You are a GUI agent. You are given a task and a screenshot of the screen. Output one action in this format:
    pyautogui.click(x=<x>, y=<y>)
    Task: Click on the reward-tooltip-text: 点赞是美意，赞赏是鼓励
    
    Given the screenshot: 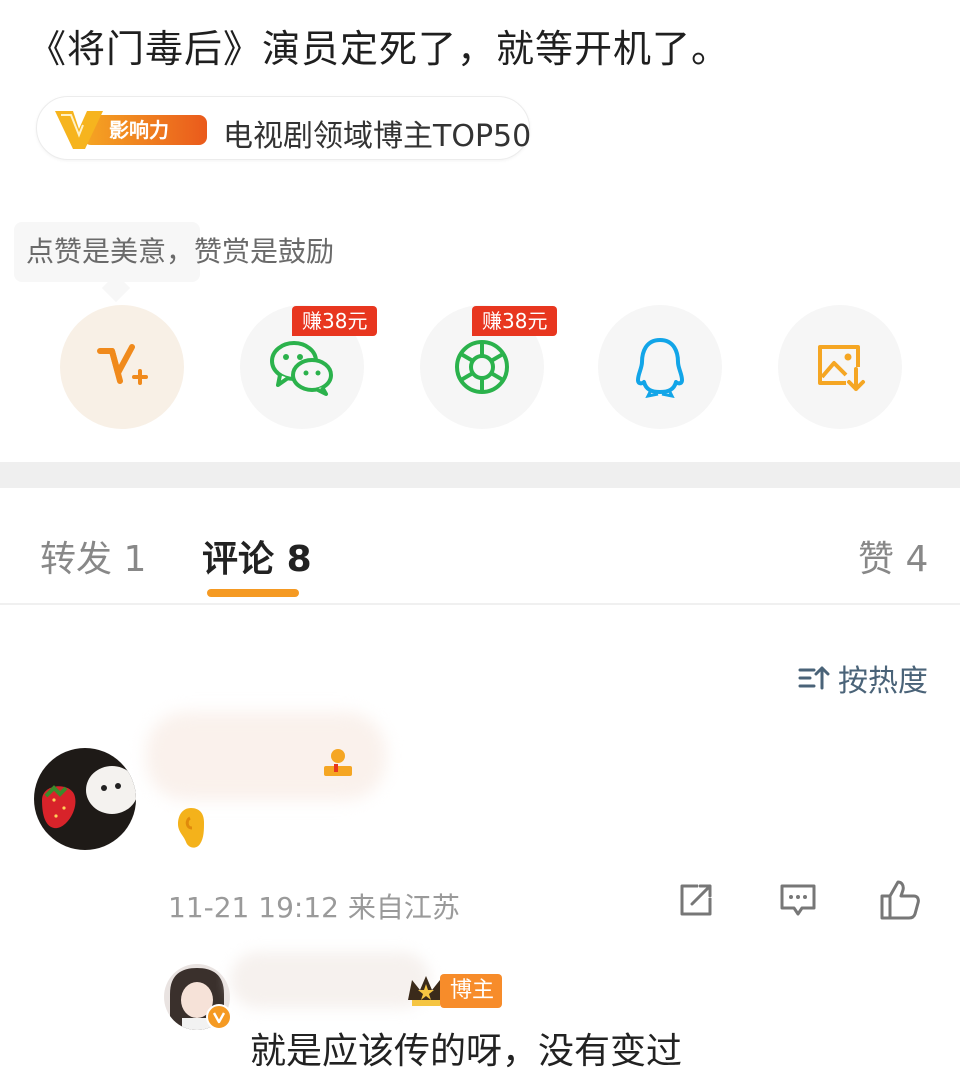 What is the action you would take?
    pyautogui.click(x=180, y=251)
    